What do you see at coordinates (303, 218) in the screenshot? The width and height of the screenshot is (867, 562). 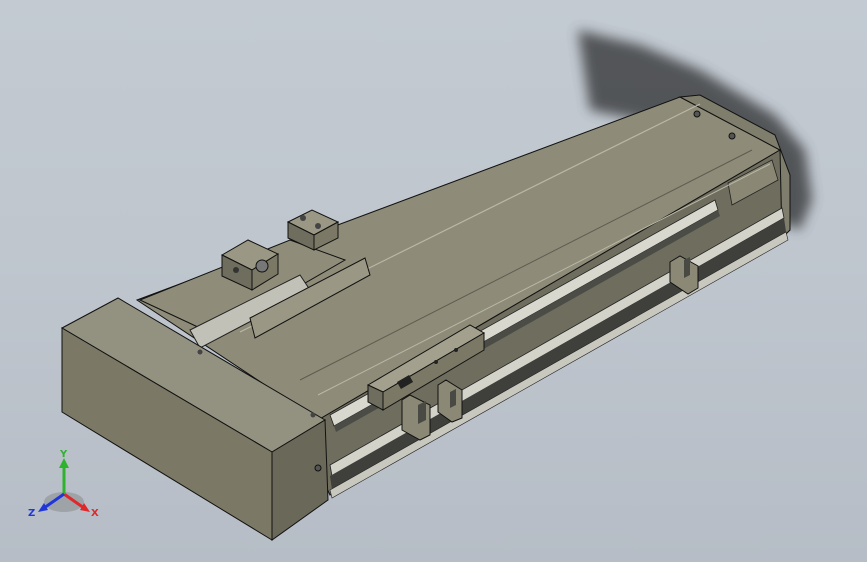 I see `clamp-2-screw` at bounding box center [303, 218].